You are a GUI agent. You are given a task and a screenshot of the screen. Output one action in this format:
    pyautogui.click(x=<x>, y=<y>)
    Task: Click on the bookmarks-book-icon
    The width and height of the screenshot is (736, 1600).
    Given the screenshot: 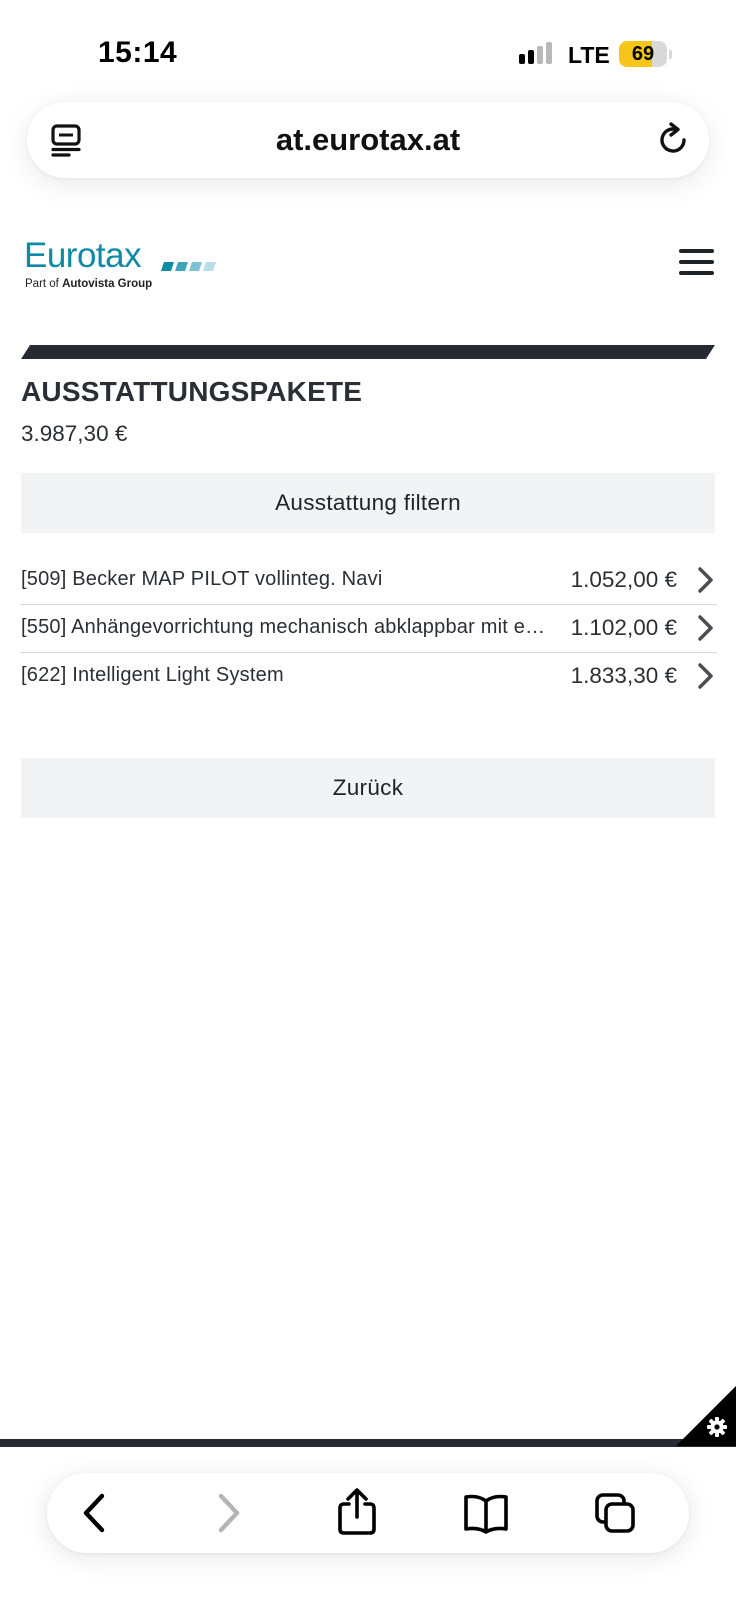 What is the action you would take?
    pyautogui.click(x=486, y=1513)
    